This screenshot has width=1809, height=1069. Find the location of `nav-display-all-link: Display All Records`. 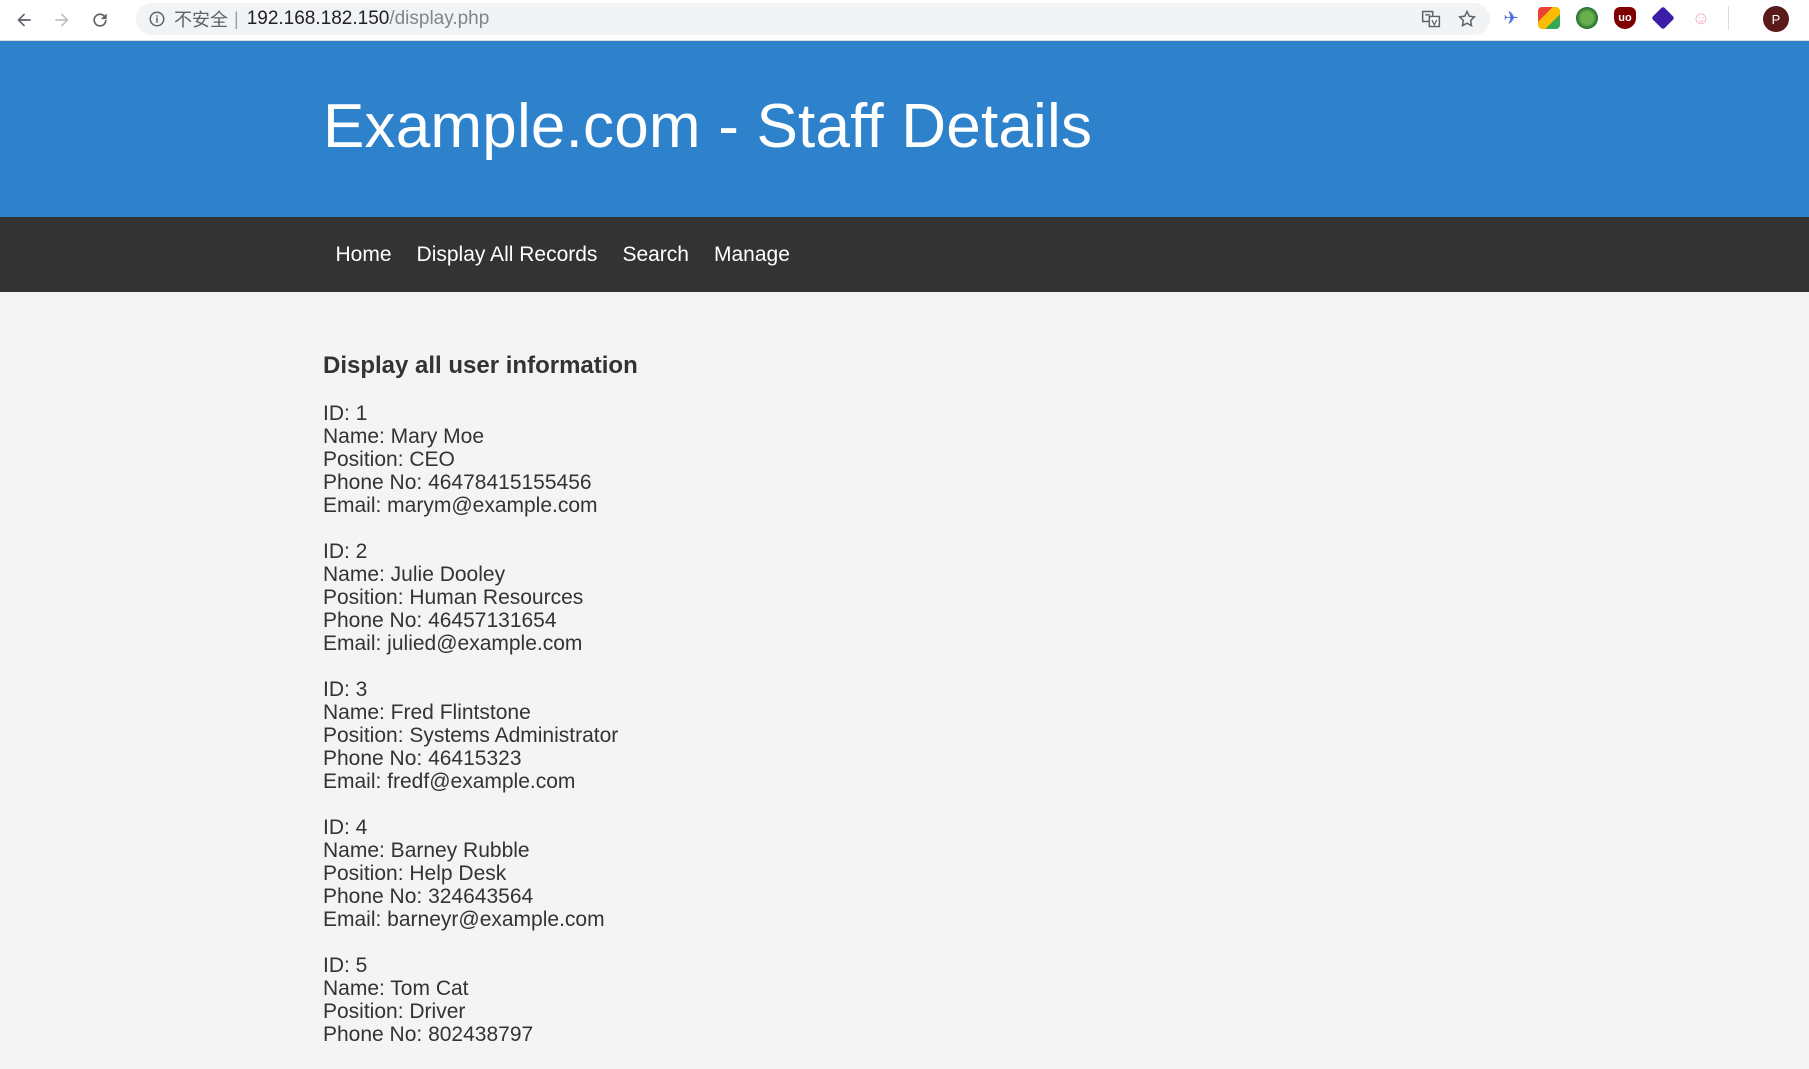

nav-display-all-link: Display All Records is located at coordinates (507, 255).